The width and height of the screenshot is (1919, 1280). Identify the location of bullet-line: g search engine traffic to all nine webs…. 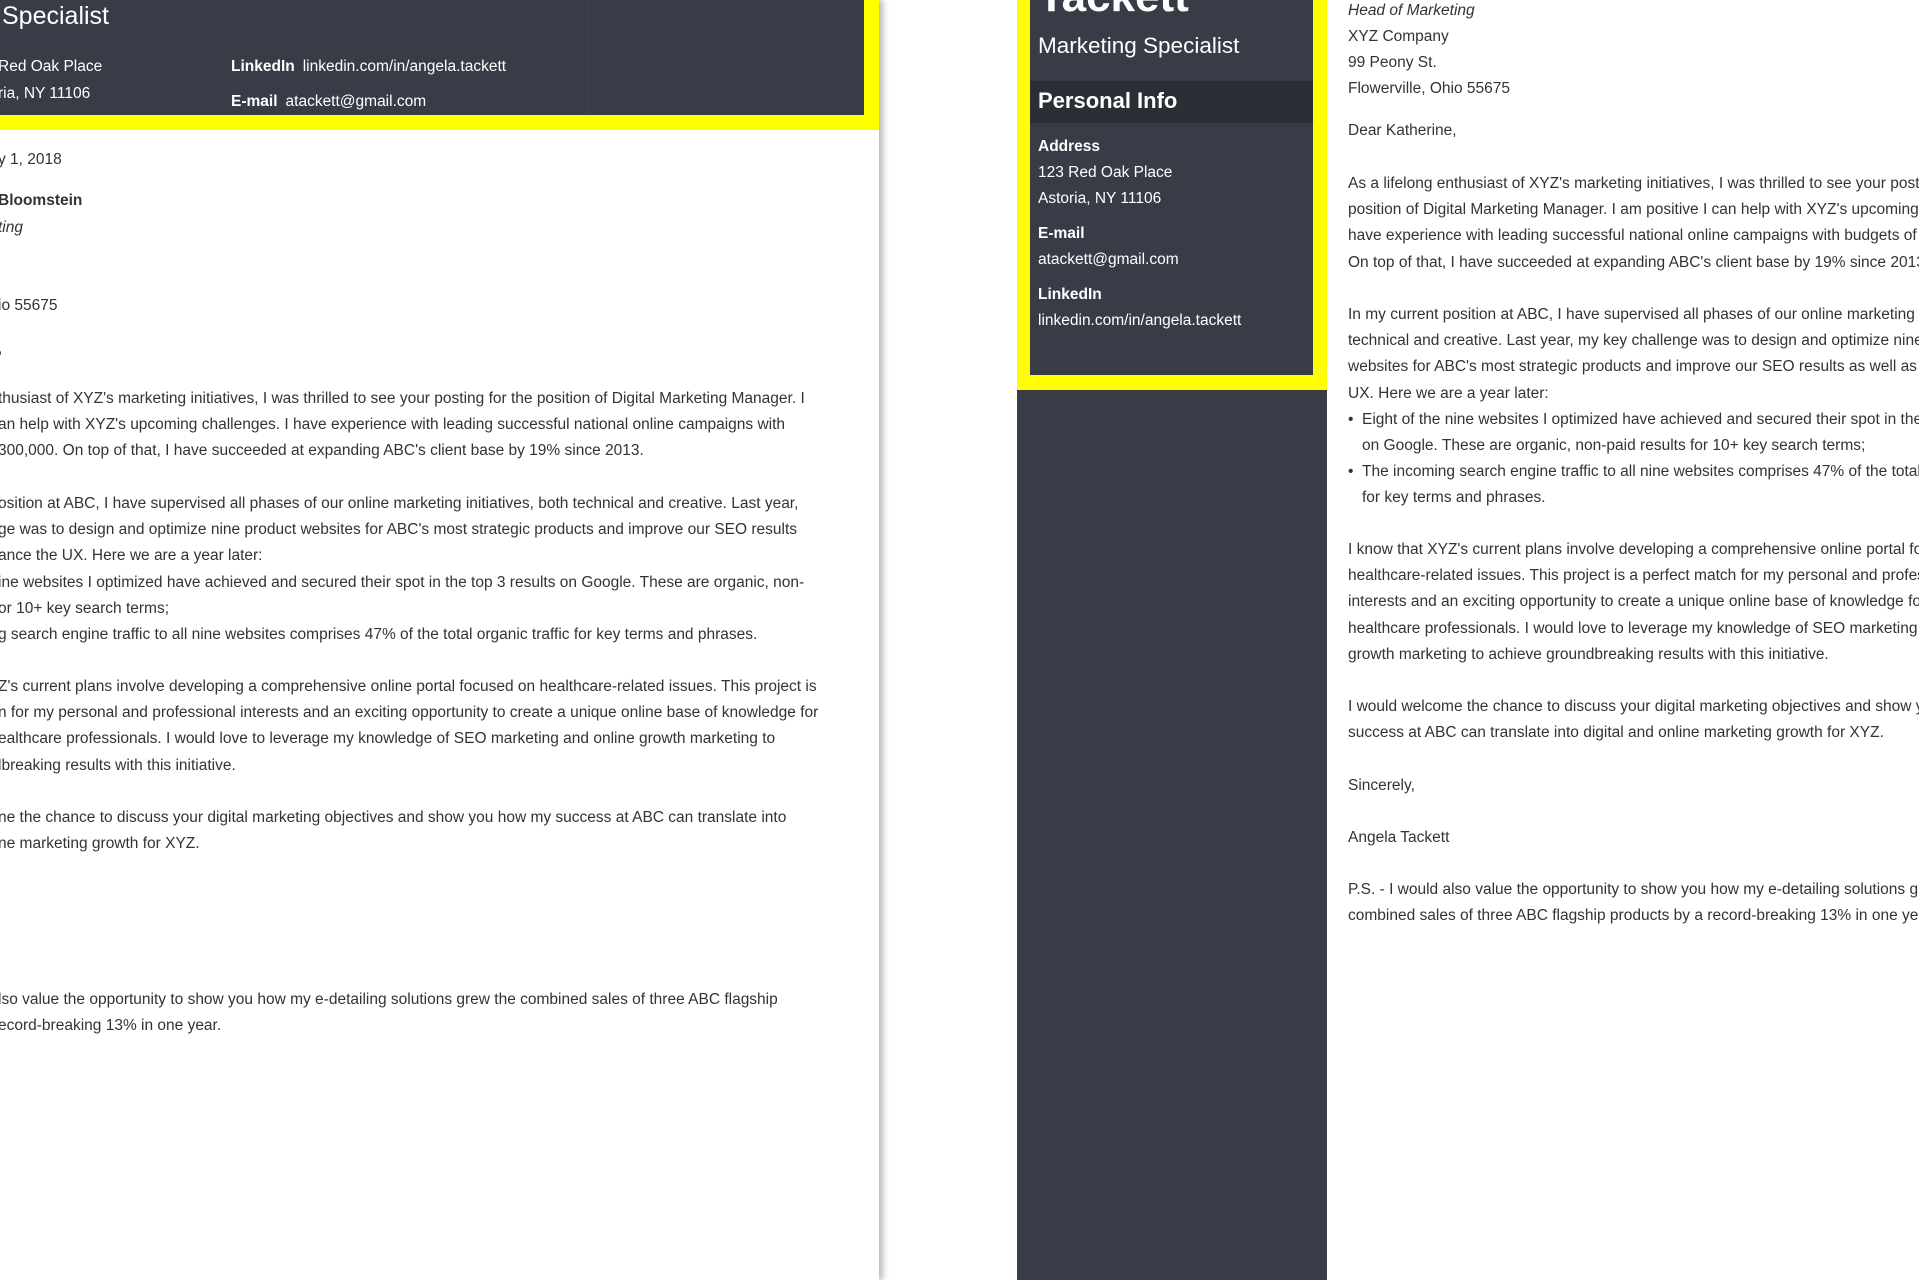
(379, 635).